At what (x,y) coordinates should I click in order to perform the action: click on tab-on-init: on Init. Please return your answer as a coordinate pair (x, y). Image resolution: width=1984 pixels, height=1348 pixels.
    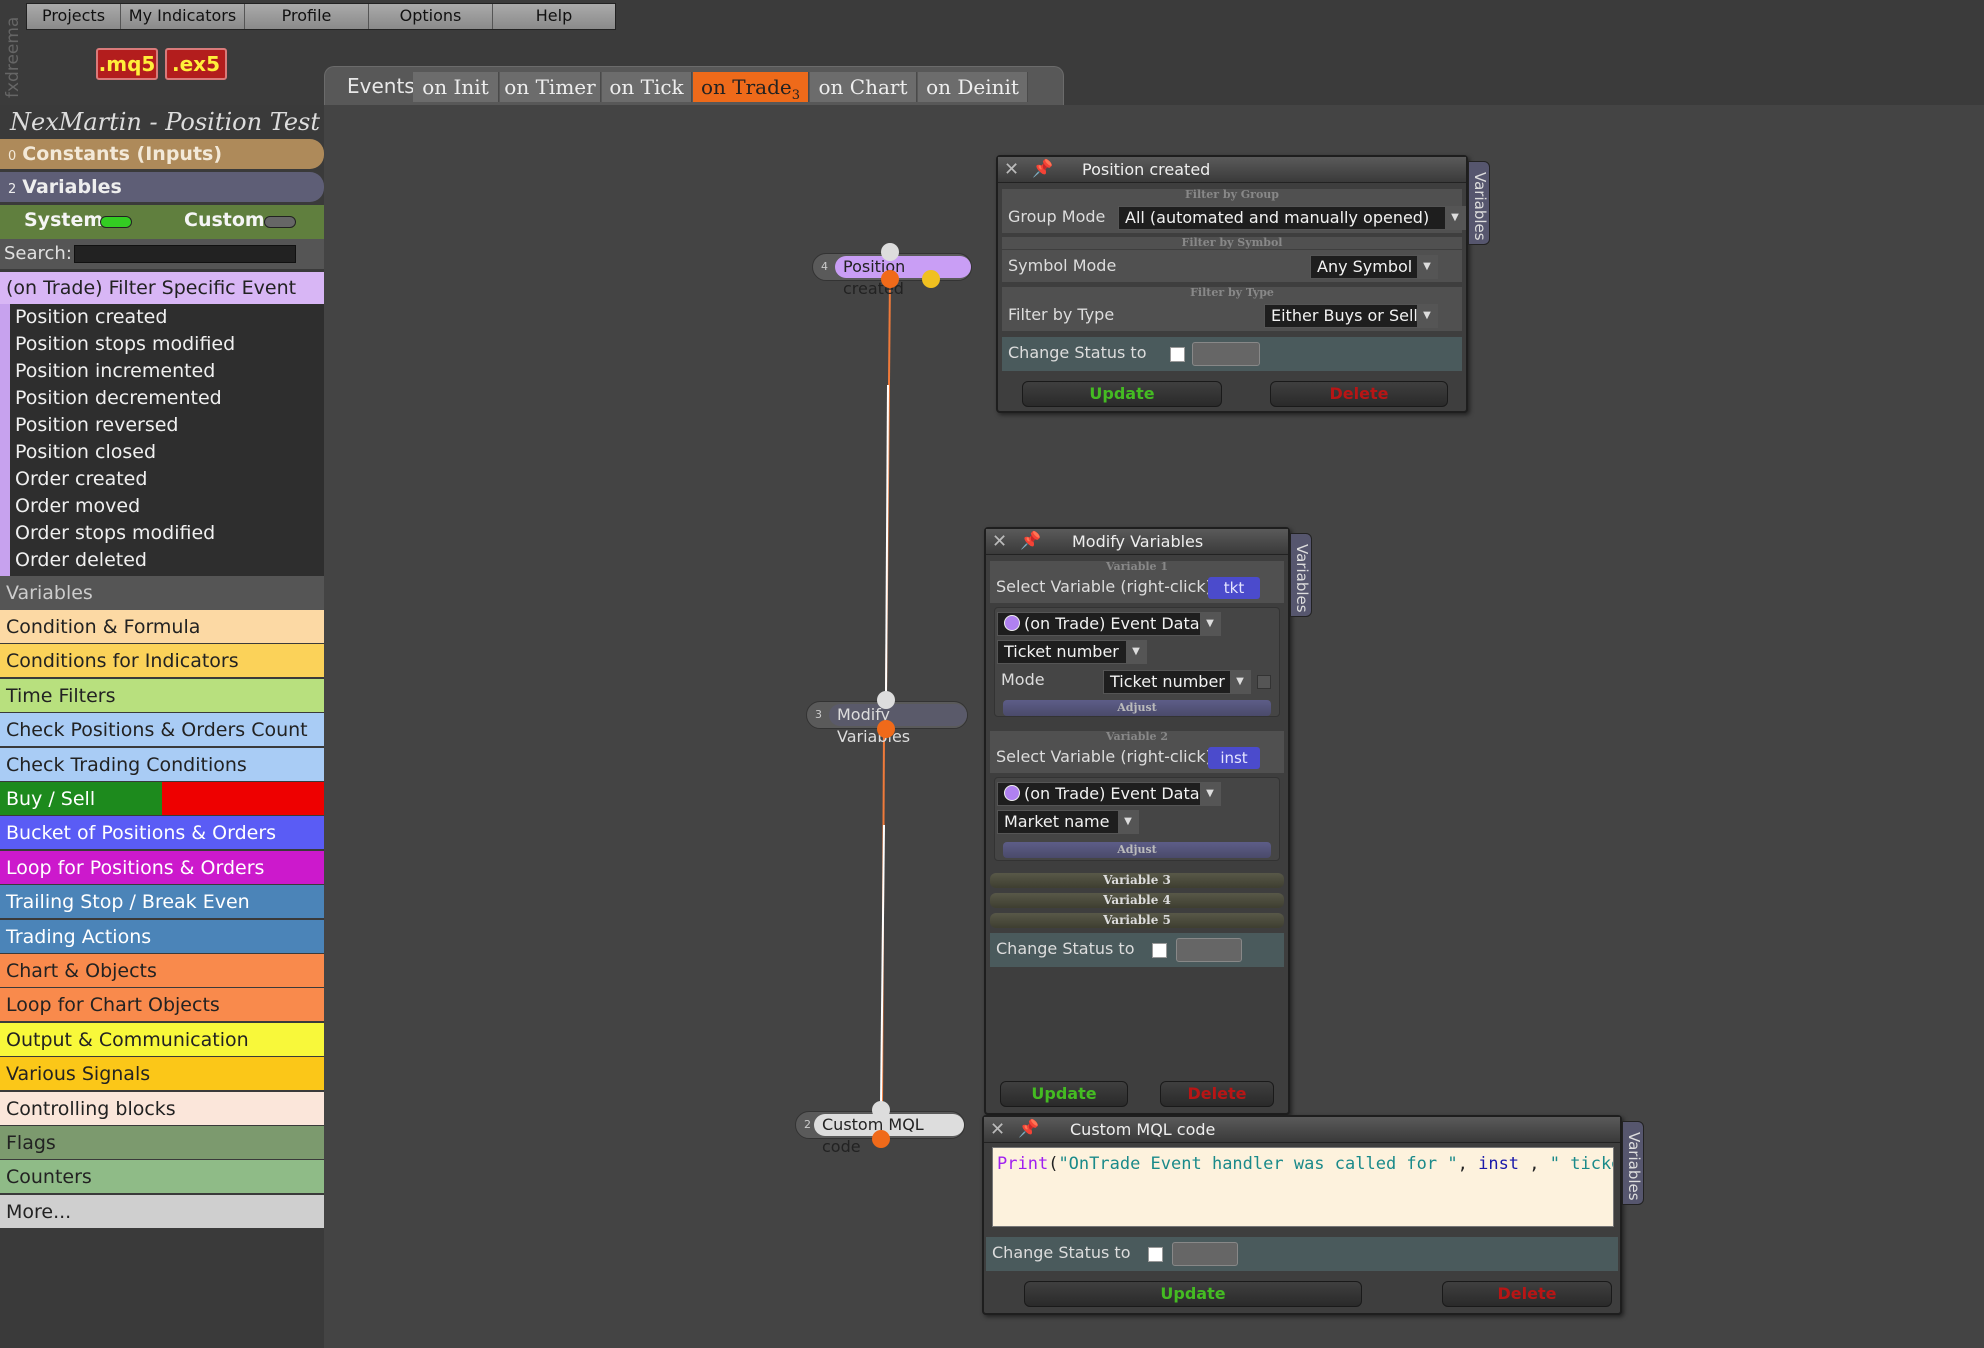
    Looking at the image, I should click on (456, 87).